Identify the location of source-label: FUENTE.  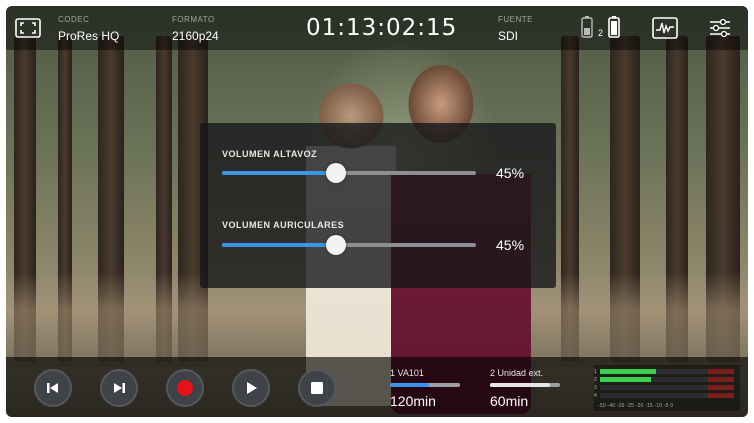
(515, 19).